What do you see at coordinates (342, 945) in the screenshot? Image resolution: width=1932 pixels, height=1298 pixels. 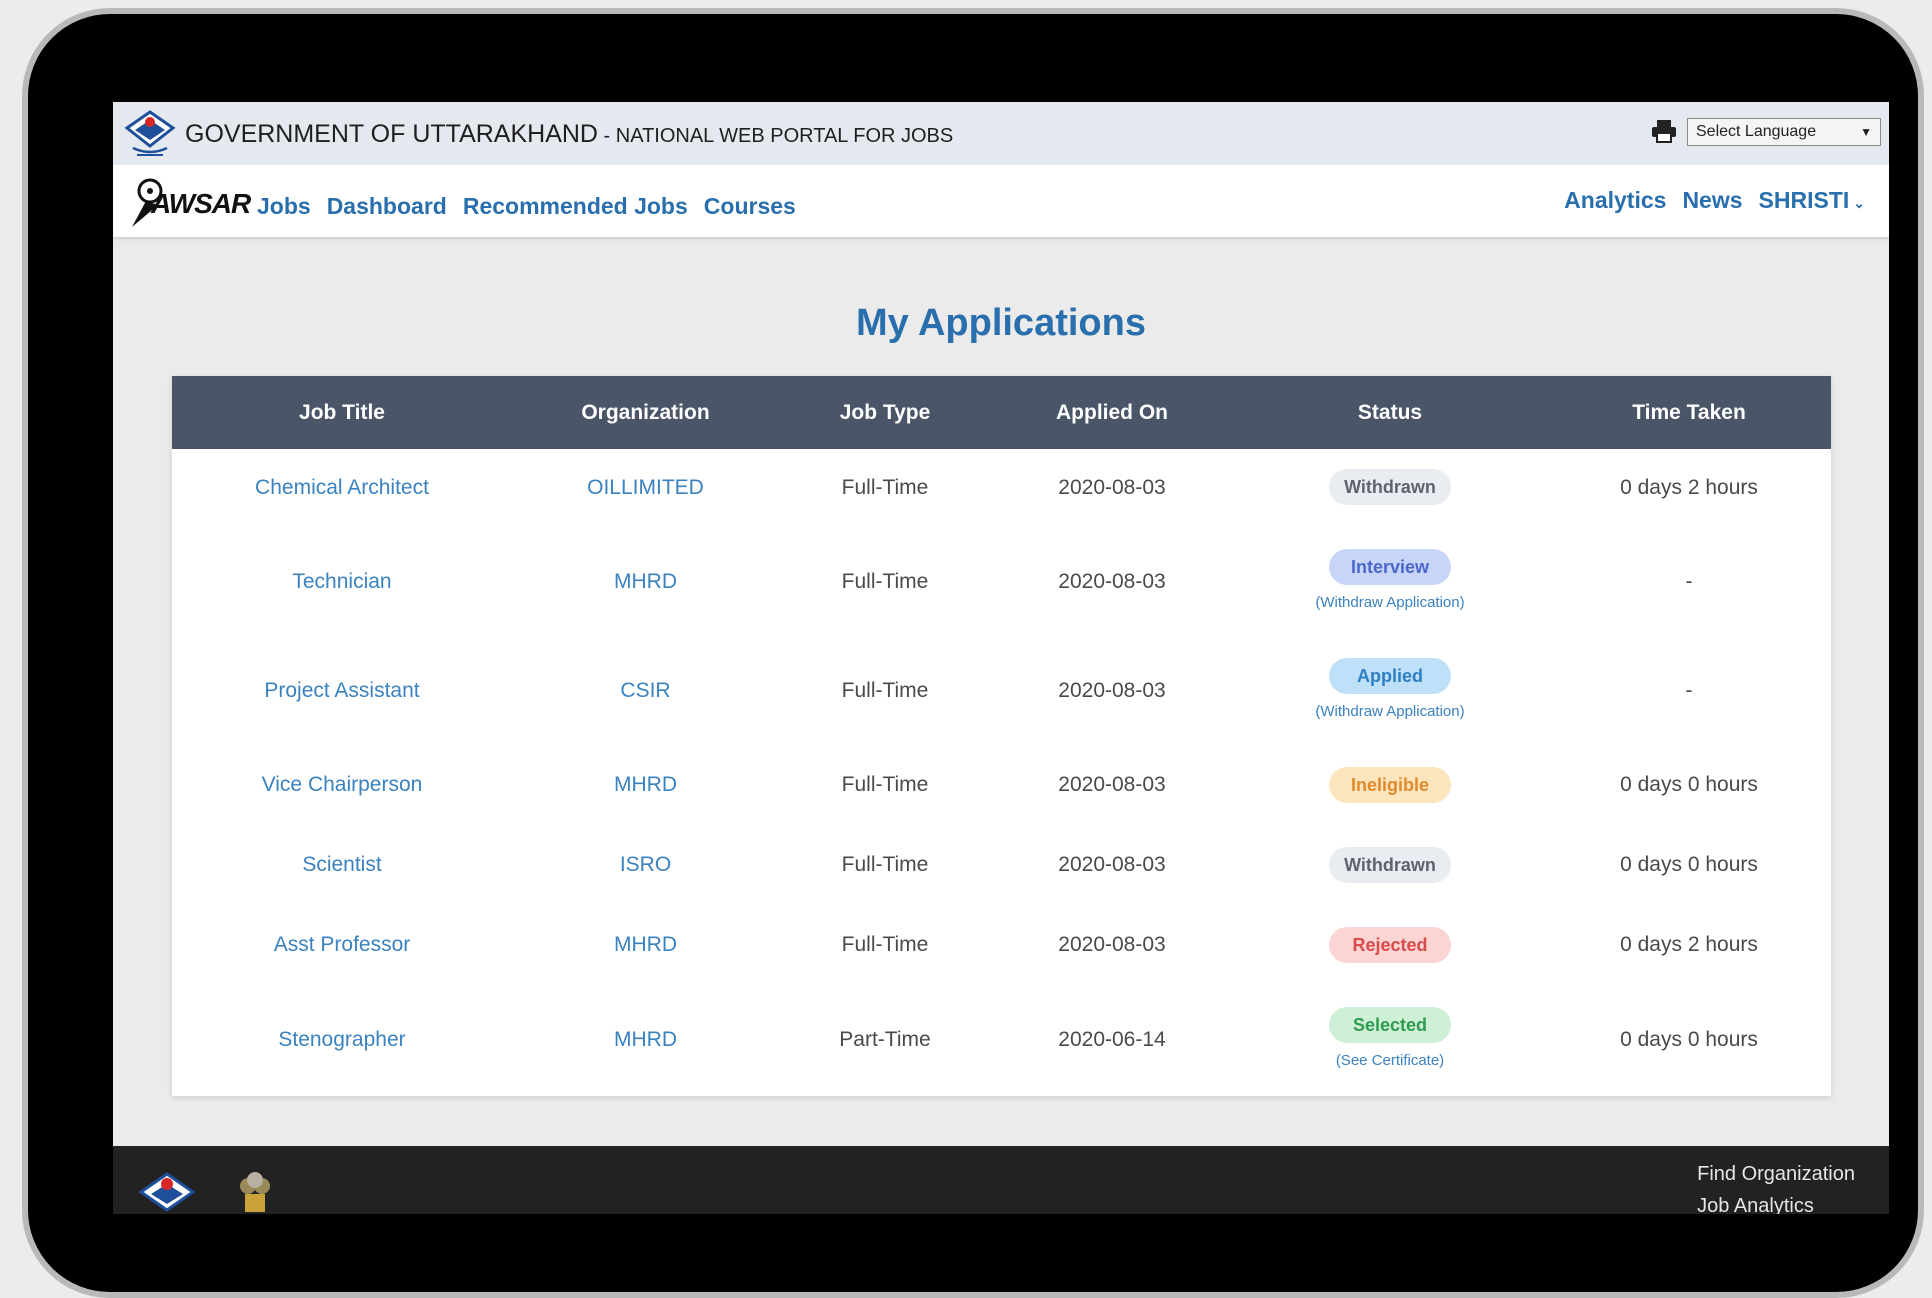 I see `job-title-link: Asst Professor` at bounding box center [342, 945].